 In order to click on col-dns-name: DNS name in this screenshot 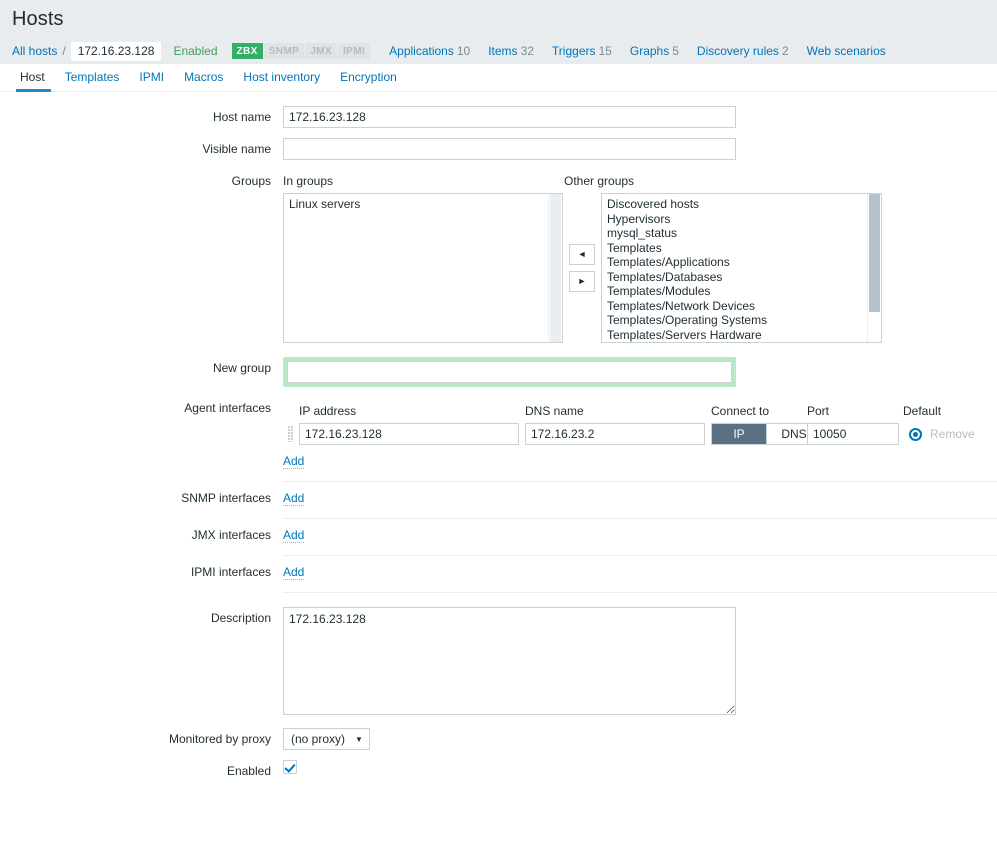, I will do `click(554, 411)`.